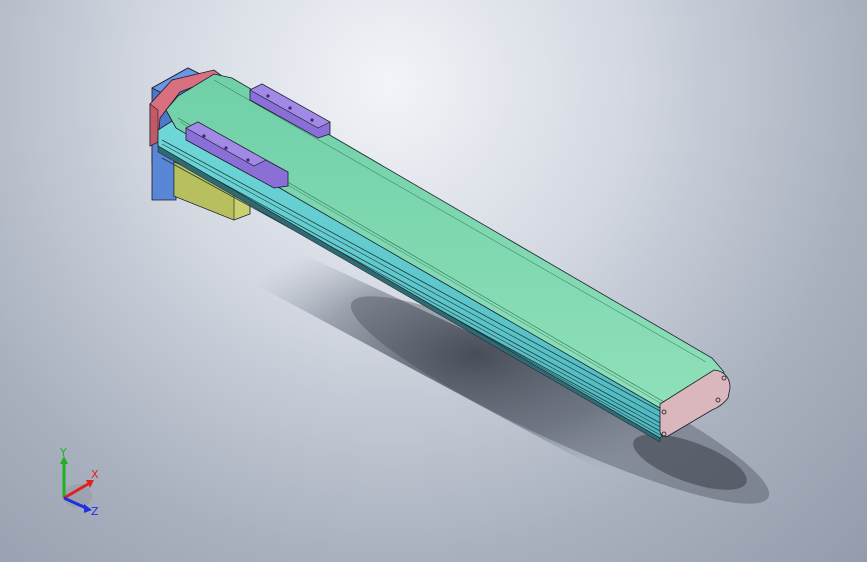  I want to click on triad-z-label: Z, so click(95, 511).